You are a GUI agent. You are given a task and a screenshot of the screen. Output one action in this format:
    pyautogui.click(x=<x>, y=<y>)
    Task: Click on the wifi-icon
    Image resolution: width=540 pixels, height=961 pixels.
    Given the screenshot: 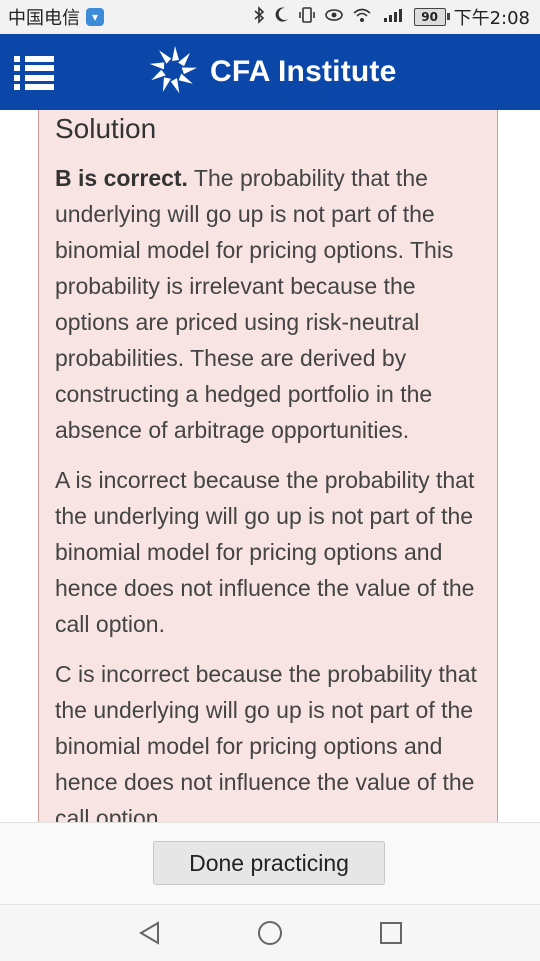 What is the action you would take?
    pyautogui.click(x=362, y=17)
    